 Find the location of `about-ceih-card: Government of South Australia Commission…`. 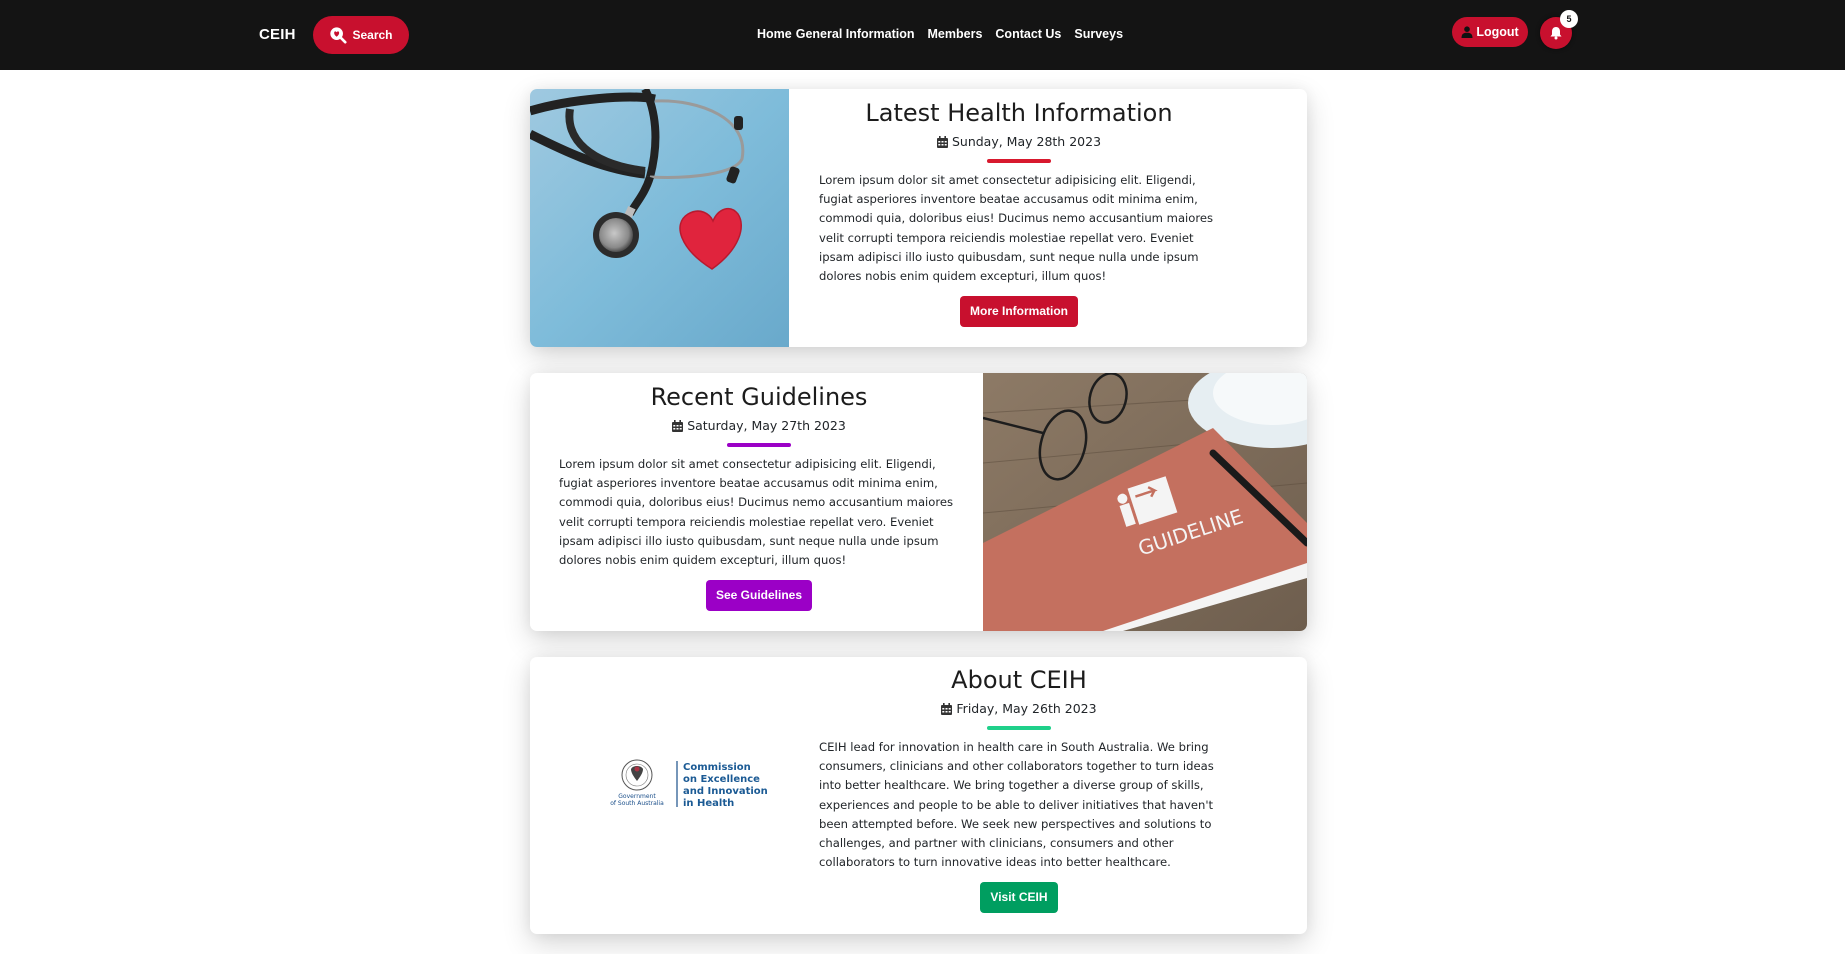

about-ceih-card: Government of South Australia Commission… is located at coordinates (918, 795).